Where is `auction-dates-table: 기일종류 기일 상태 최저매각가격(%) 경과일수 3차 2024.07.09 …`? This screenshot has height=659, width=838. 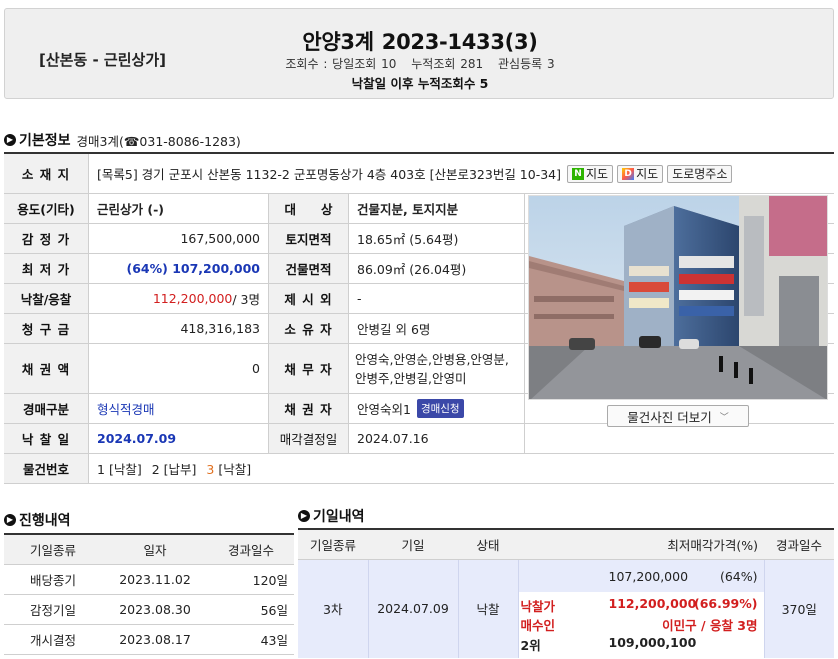 auction-dates-table: 기일종류 기일 상태 최저매각가격(%) 경과일수 3차 2024.07.09 … is located at coordinates (566, 593).